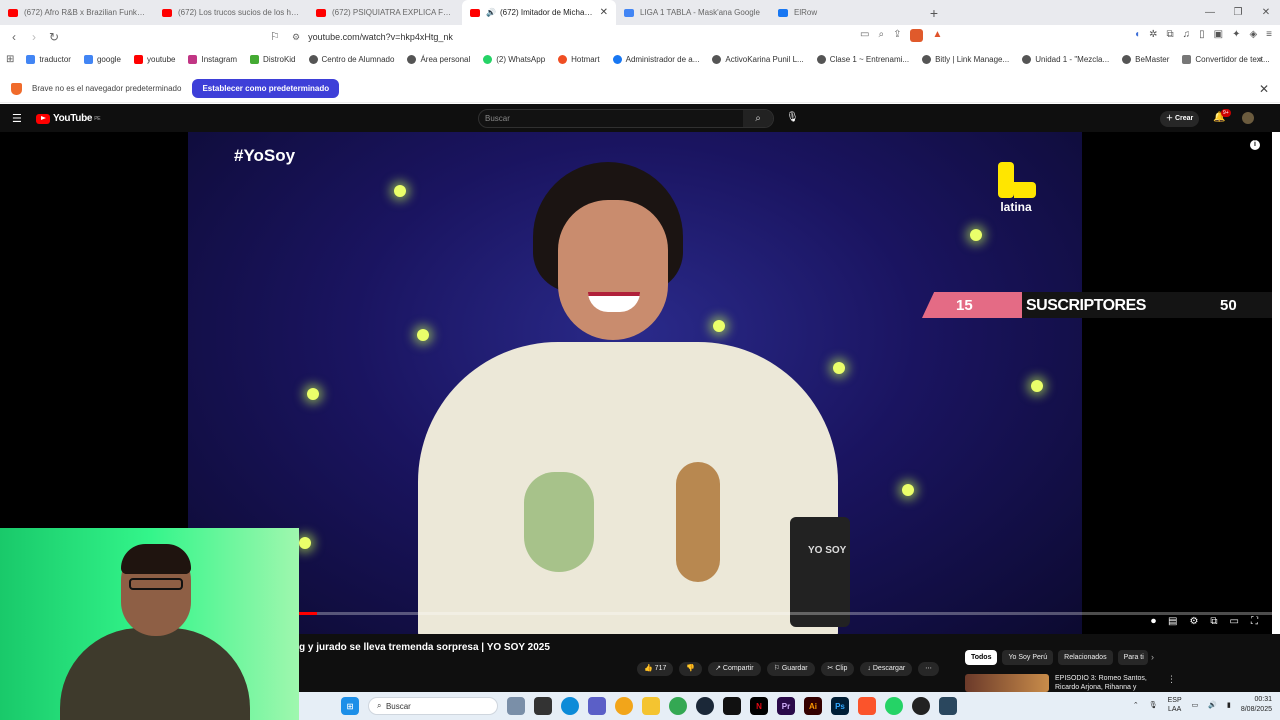 The image size is (1280, 720). Describe the element at coordinates (894, 706) in the screenshot. I see `whatsapp-icon` at that location.